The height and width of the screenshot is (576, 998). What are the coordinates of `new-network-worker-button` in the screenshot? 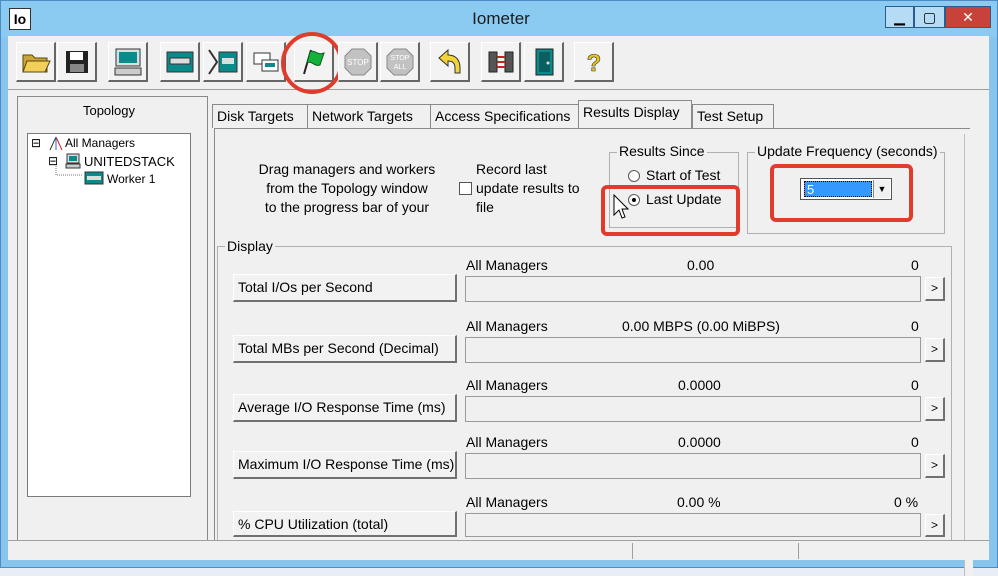 It's located at (223, 62).